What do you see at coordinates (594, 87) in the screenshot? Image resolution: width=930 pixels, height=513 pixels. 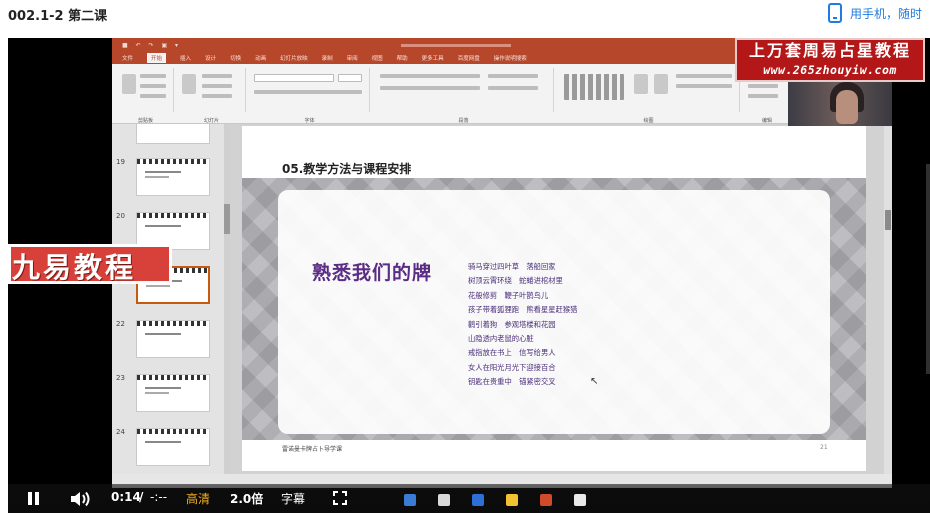 I see `shapes-gallery` at bounding box center [594, 87].